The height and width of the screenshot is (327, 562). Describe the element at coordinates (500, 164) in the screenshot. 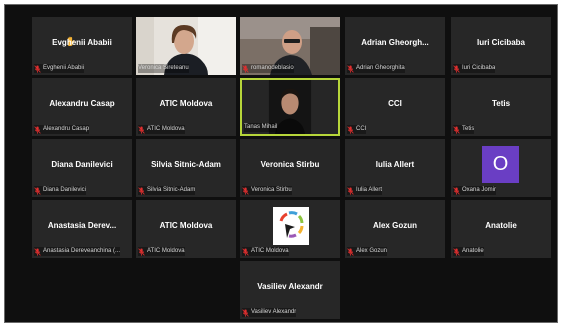

I see `avatar: O` at that location.